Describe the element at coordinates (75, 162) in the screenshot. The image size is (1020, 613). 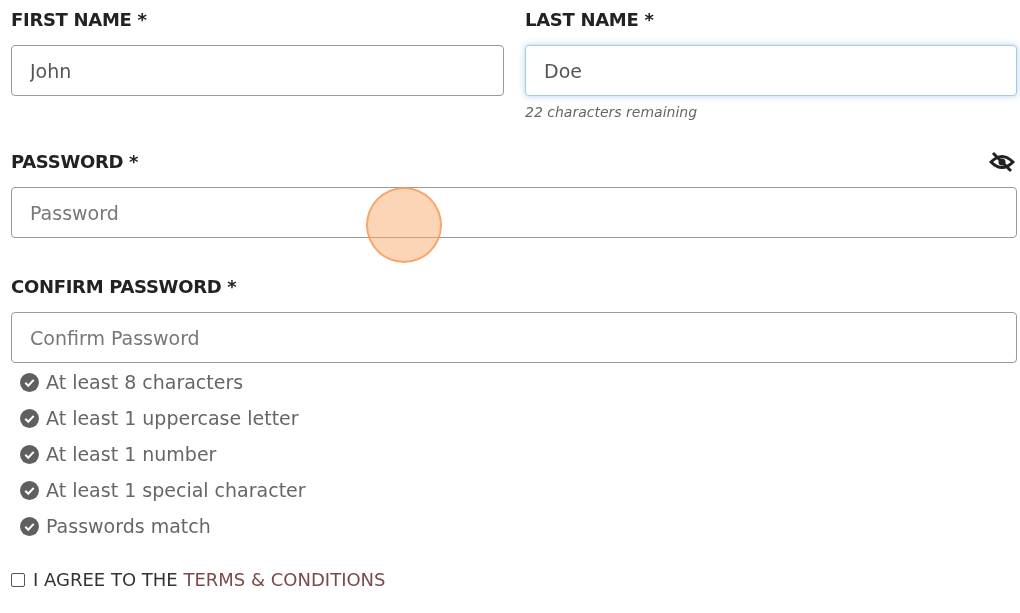
I see `field-label: PASSWORD *` at that location.